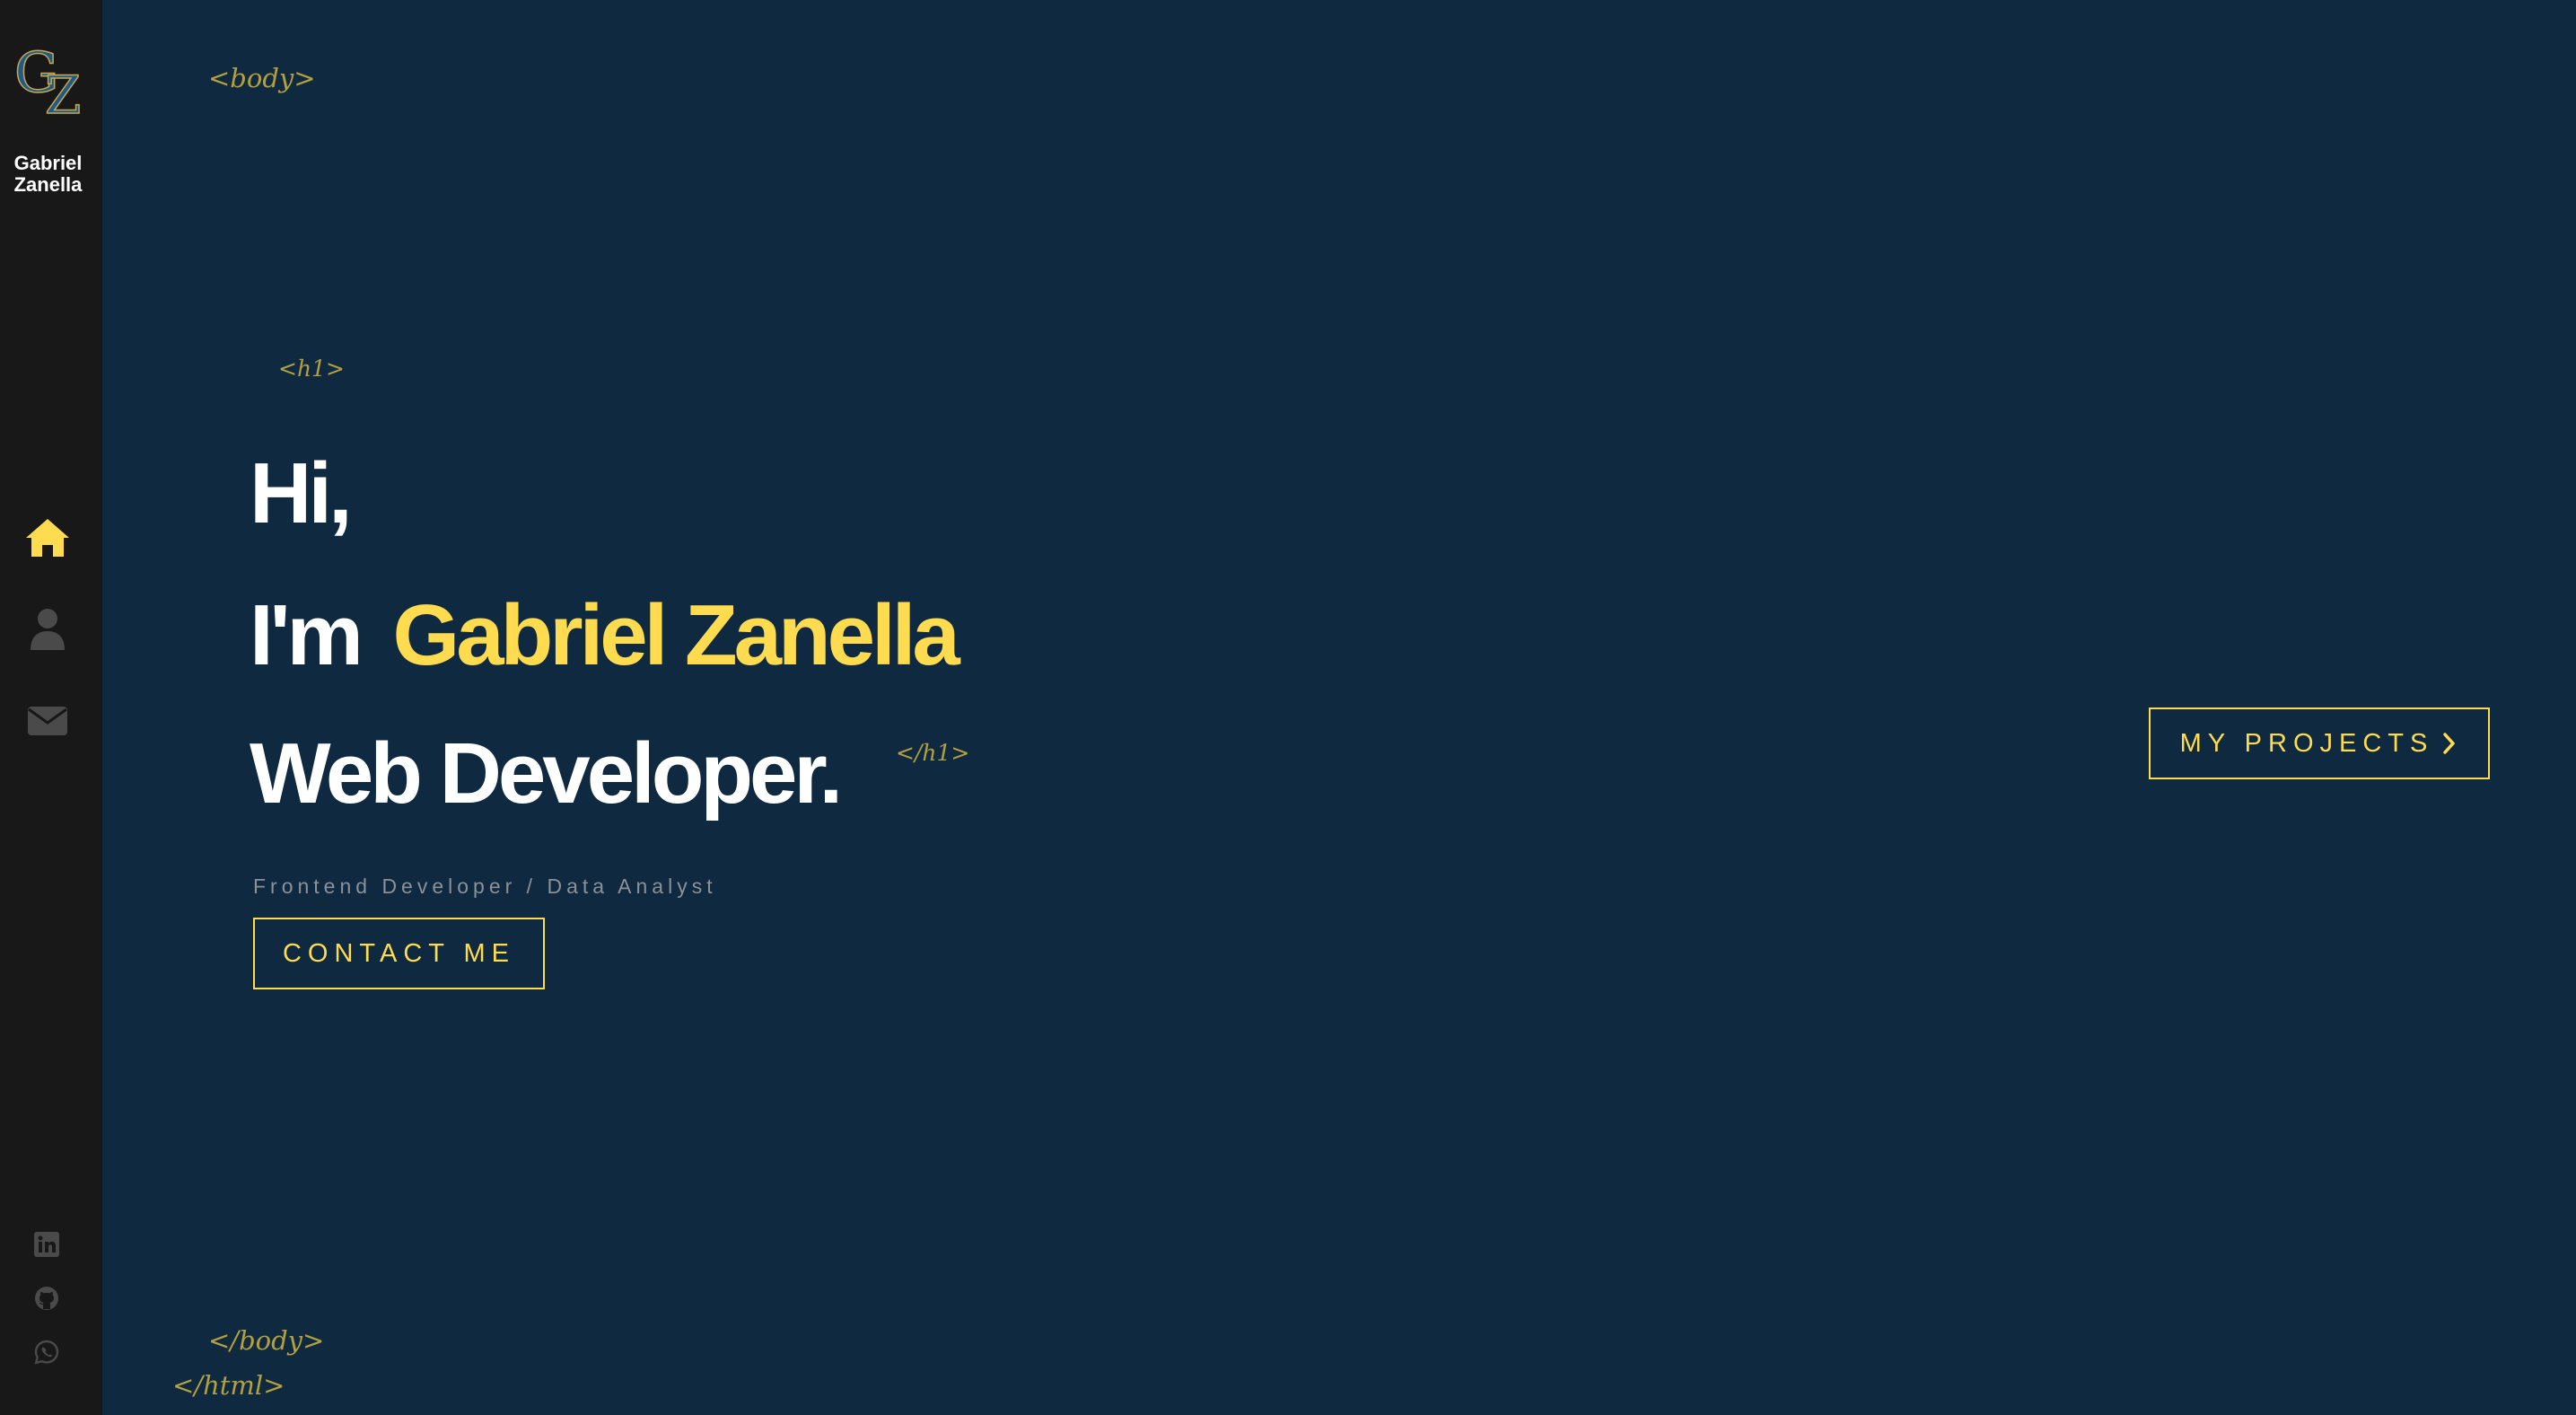 Image resolution: width=2576 pixels, height=1415 pixels. I want to click on nav-home, so click(47, 538).